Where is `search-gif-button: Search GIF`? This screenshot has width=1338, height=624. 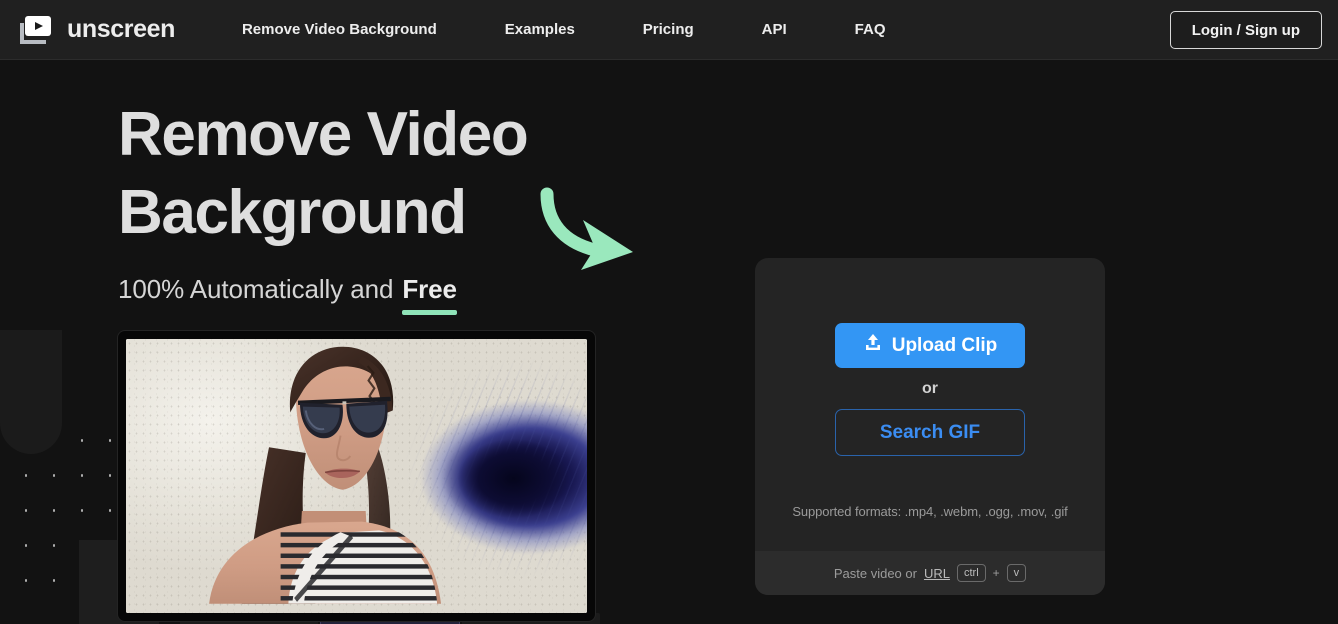
search-gif-button: Search GIF is located at coordinates (930, 432).